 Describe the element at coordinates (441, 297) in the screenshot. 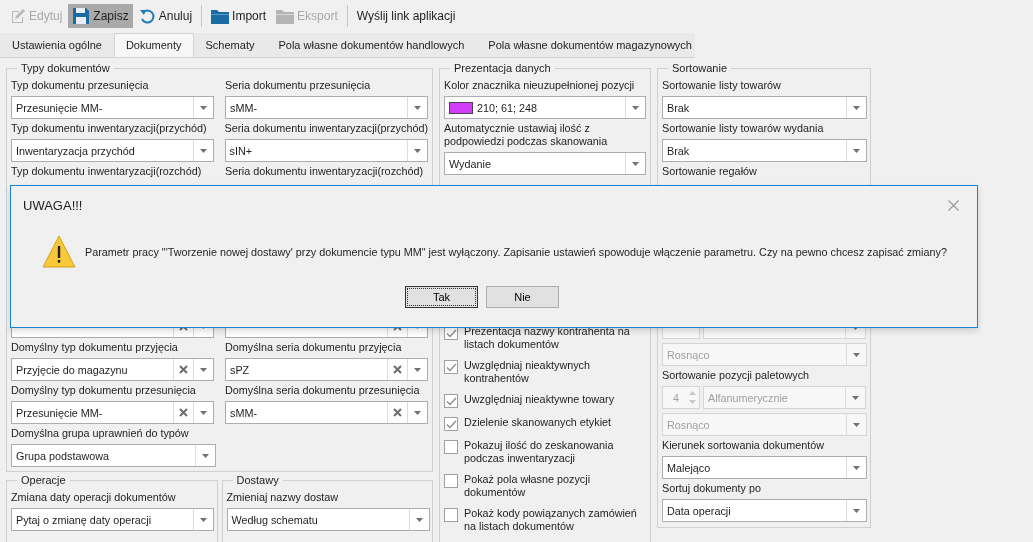

I see `dialog-button: Tak` at that location.